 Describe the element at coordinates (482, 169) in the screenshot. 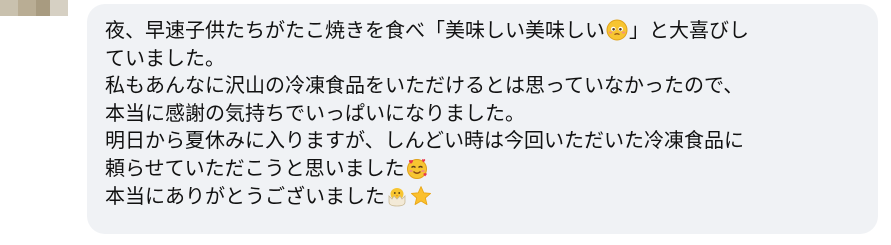

I see `comment-line: 頼らせていただこうと思いました` at that location.